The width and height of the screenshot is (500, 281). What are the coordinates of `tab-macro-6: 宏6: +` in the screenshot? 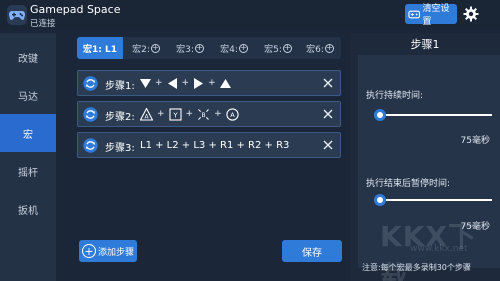 It's located at (320, 48).